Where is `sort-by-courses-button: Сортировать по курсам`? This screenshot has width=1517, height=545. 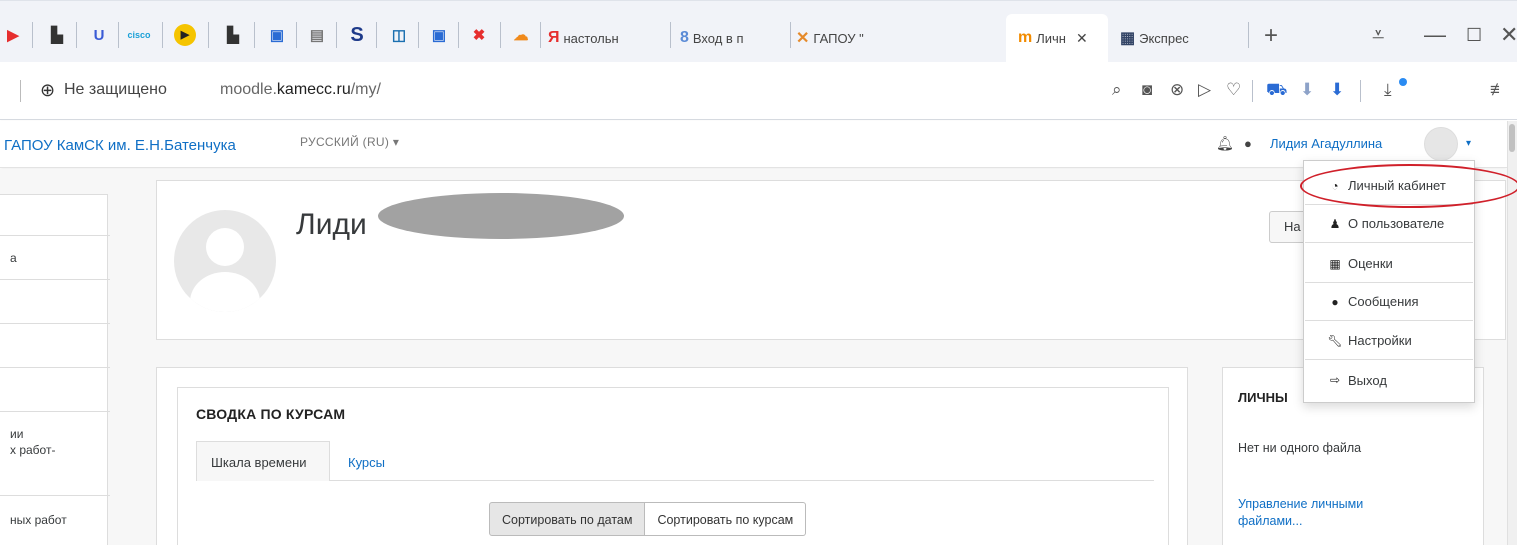
sort-by-courses-button: Сортировать по курсам is located at coordinates (726, 519).